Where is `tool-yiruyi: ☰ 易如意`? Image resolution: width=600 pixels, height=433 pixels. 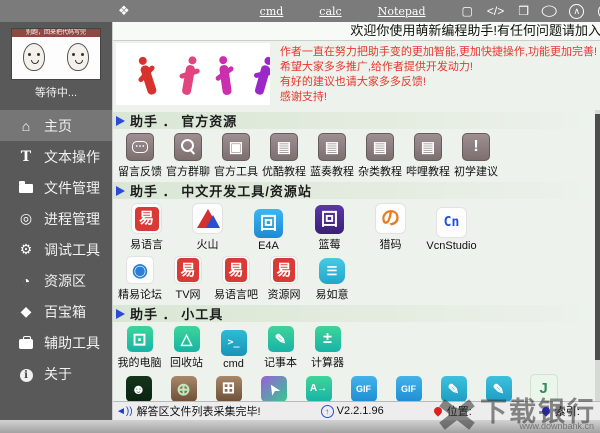
tool-yiruyi: ☰ 易如意 is located at coordinates (332, 280).